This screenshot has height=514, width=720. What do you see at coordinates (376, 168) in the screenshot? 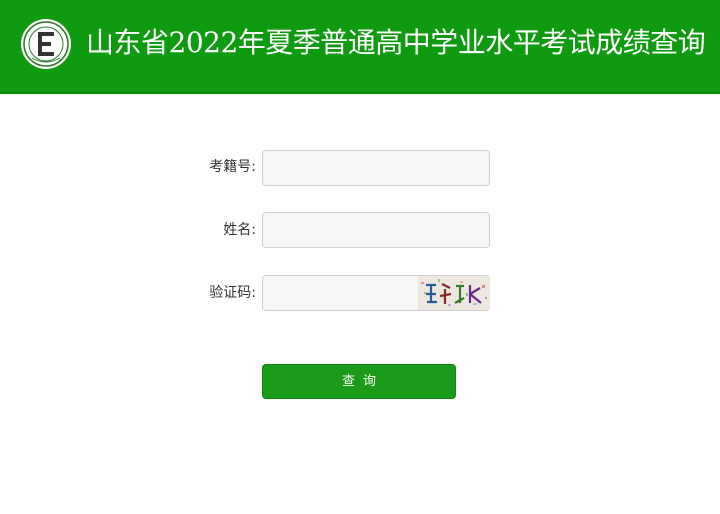
I see `exam-number-input` at bounding box center [376, 168].